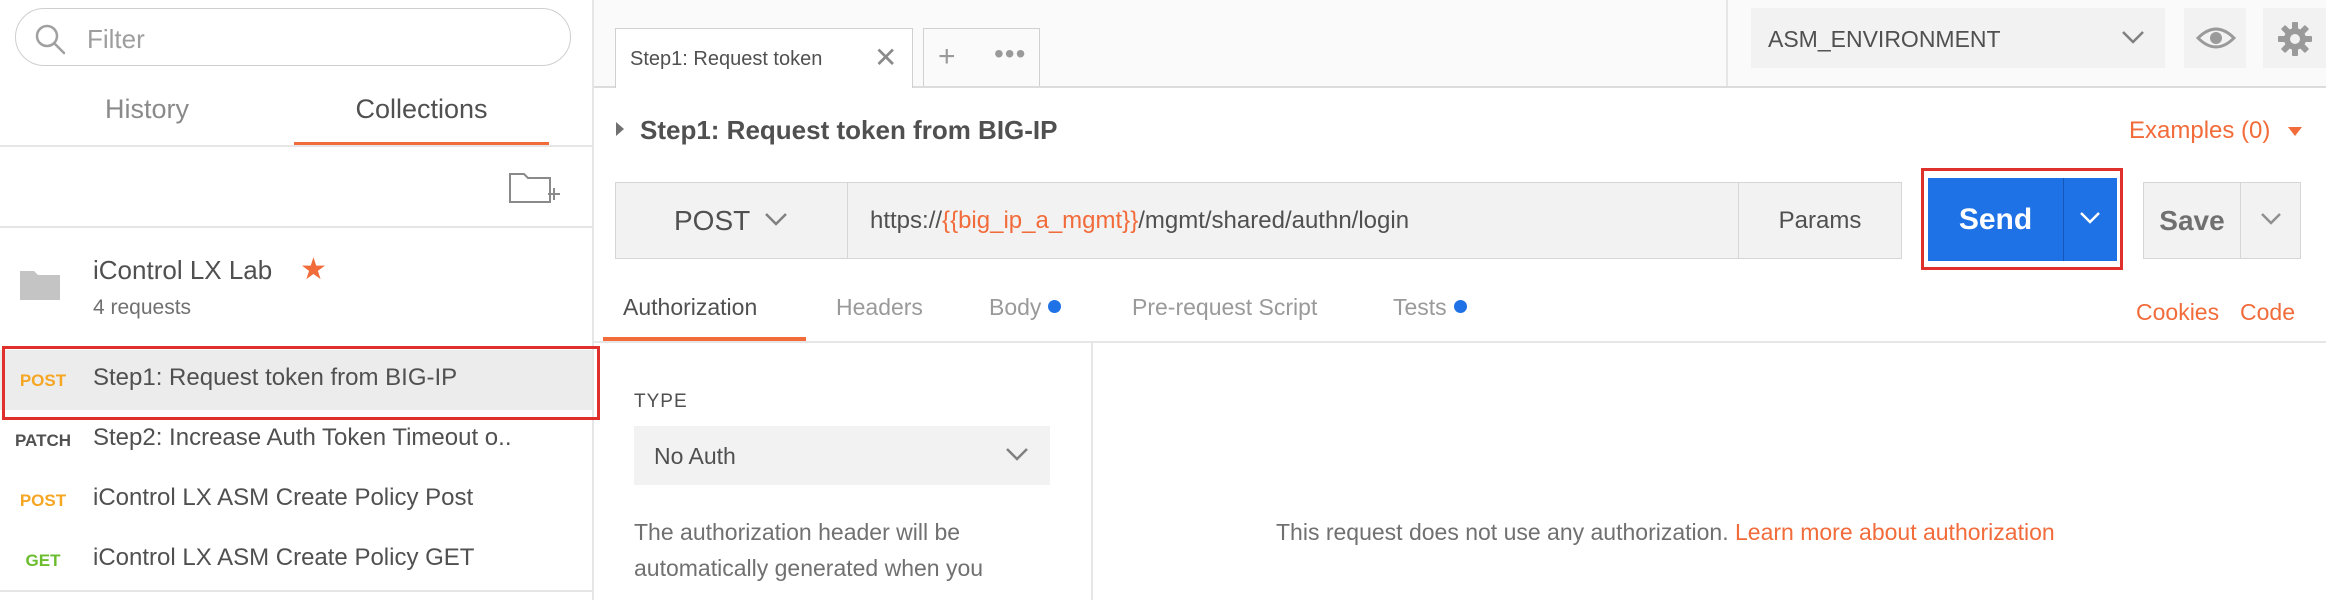 This screenshot has width=2326, height=600. I want to click on url-variable: {{big_ip_a_mgmt}}, so click(1040, 220).